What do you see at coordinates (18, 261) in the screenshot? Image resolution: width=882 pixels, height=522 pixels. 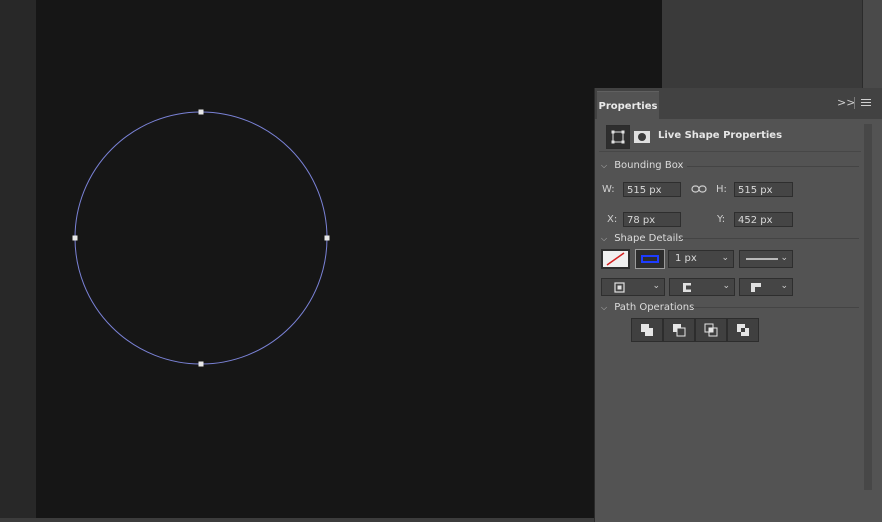 I see `left-gutter` at bounding box center [18, 261].